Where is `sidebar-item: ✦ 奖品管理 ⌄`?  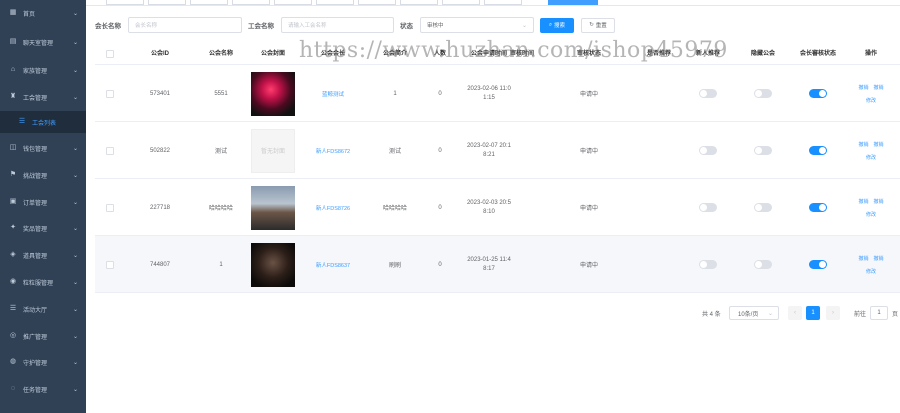
sidebar-item: ✦ 奖品管理 ⌄ is located at coordinates (43, 228).